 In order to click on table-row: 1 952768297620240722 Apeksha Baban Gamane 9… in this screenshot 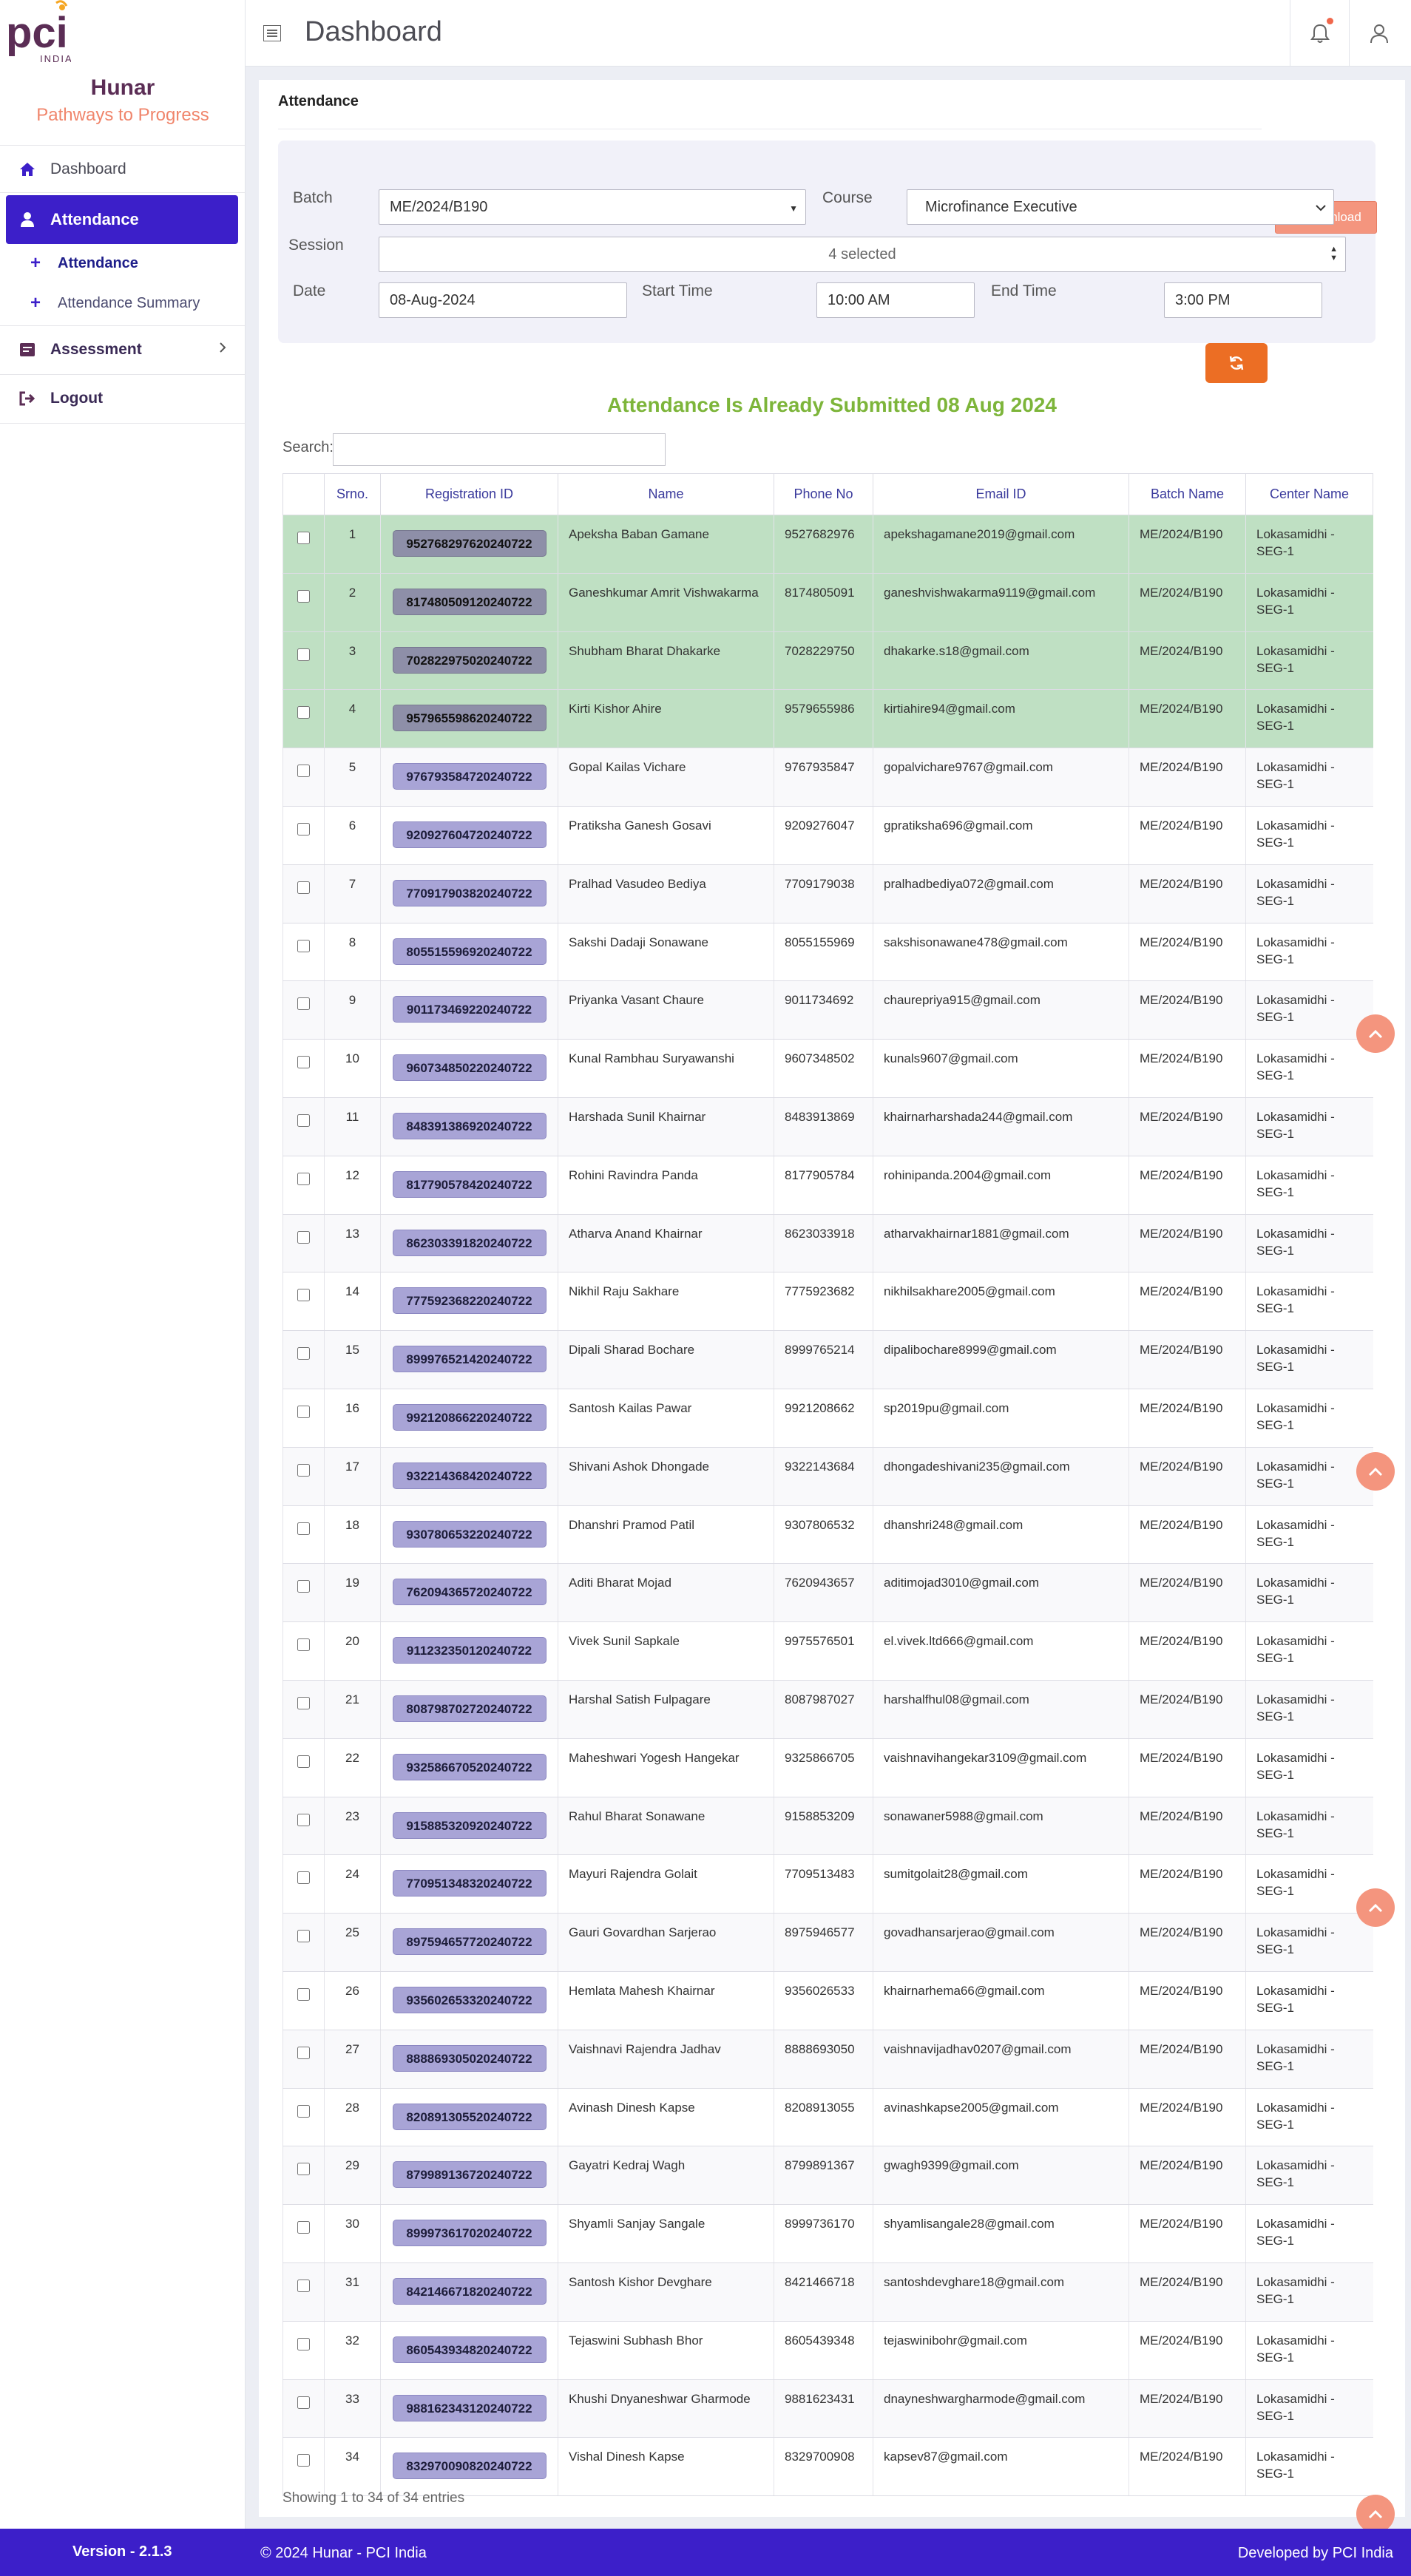, I will do `click(827, 544)`.